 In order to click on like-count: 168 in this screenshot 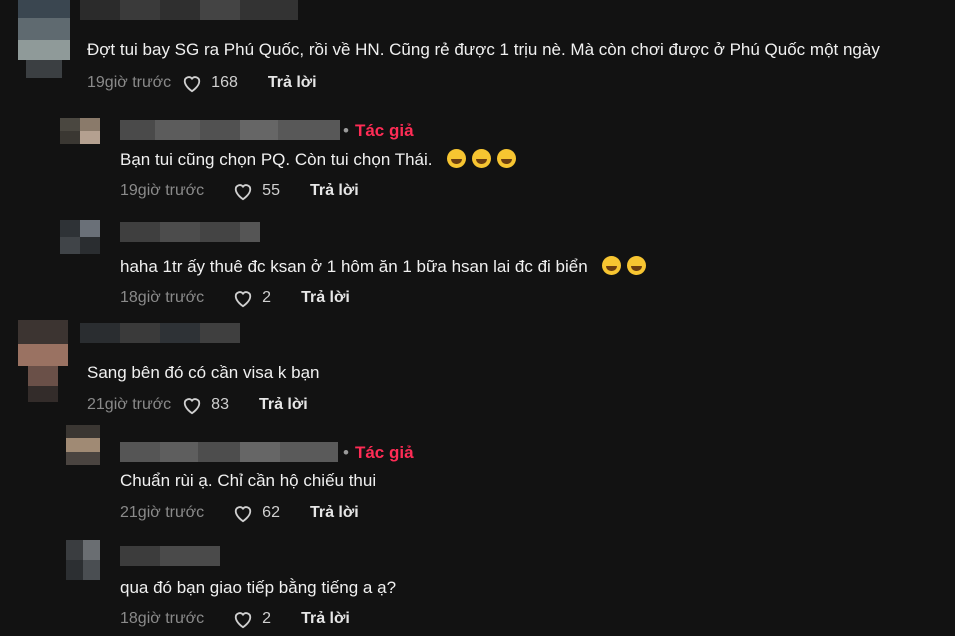, I will do `click(224, 82)`.